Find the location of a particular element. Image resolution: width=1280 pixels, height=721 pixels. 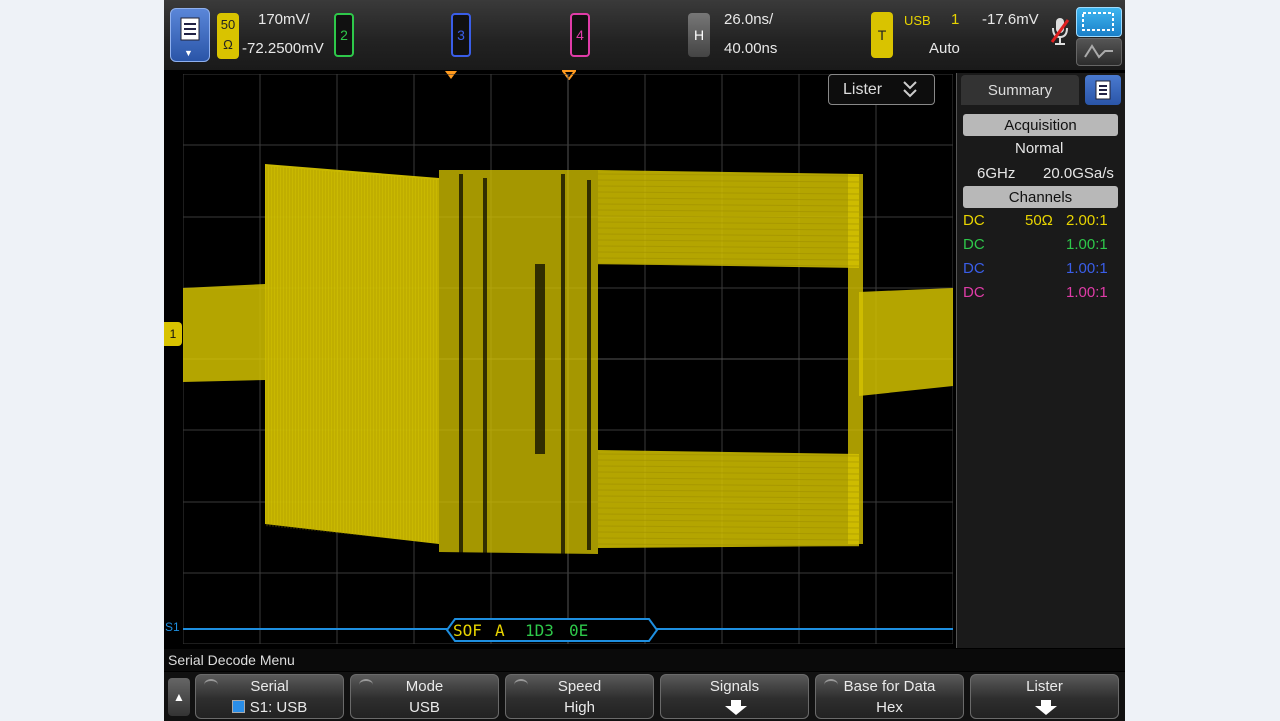

main-menu-button: ▼ is located at coordinates (190, 35).